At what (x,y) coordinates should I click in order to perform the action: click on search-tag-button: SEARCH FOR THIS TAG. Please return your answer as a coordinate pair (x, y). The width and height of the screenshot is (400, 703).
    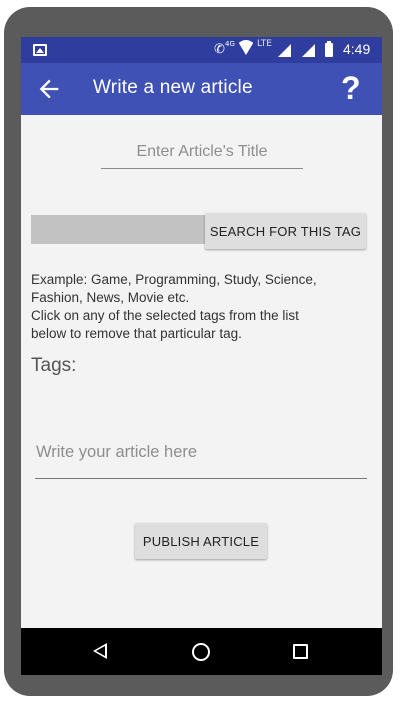
    Looking at the image, I should click on (285, 231).